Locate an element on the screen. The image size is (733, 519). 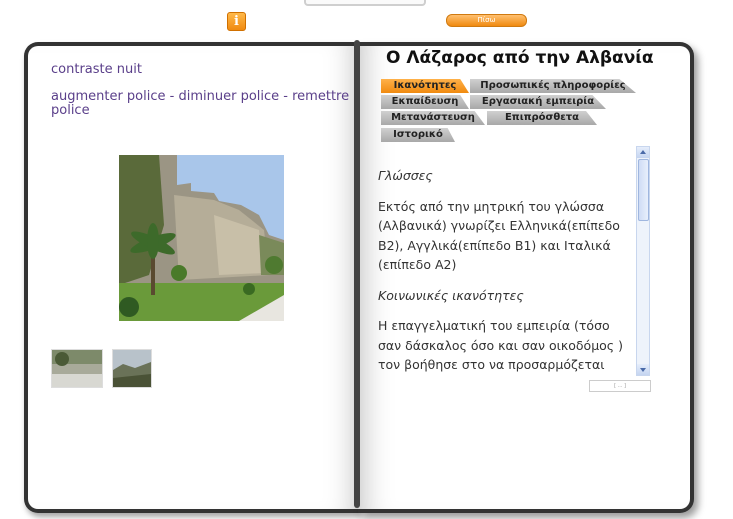
scrollbar-thumb is located at coordinates (643, 190).